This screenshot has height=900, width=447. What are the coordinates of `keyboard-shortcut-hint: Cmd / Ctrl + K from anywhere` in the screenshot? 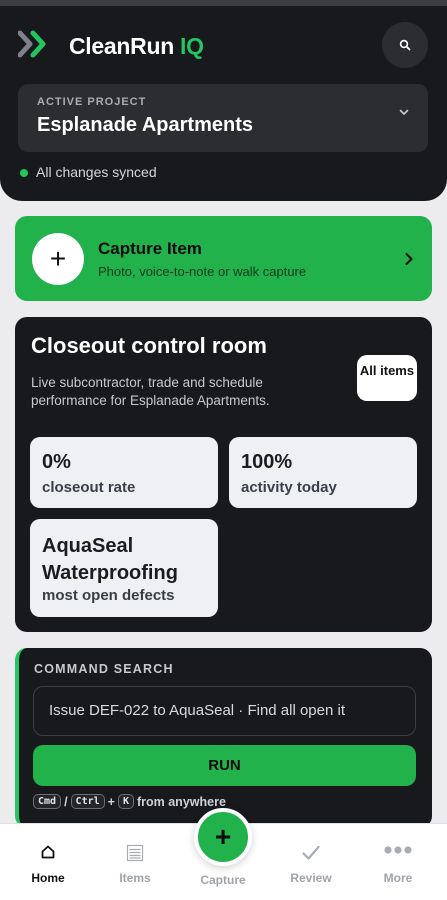 It's located at (129, 801).